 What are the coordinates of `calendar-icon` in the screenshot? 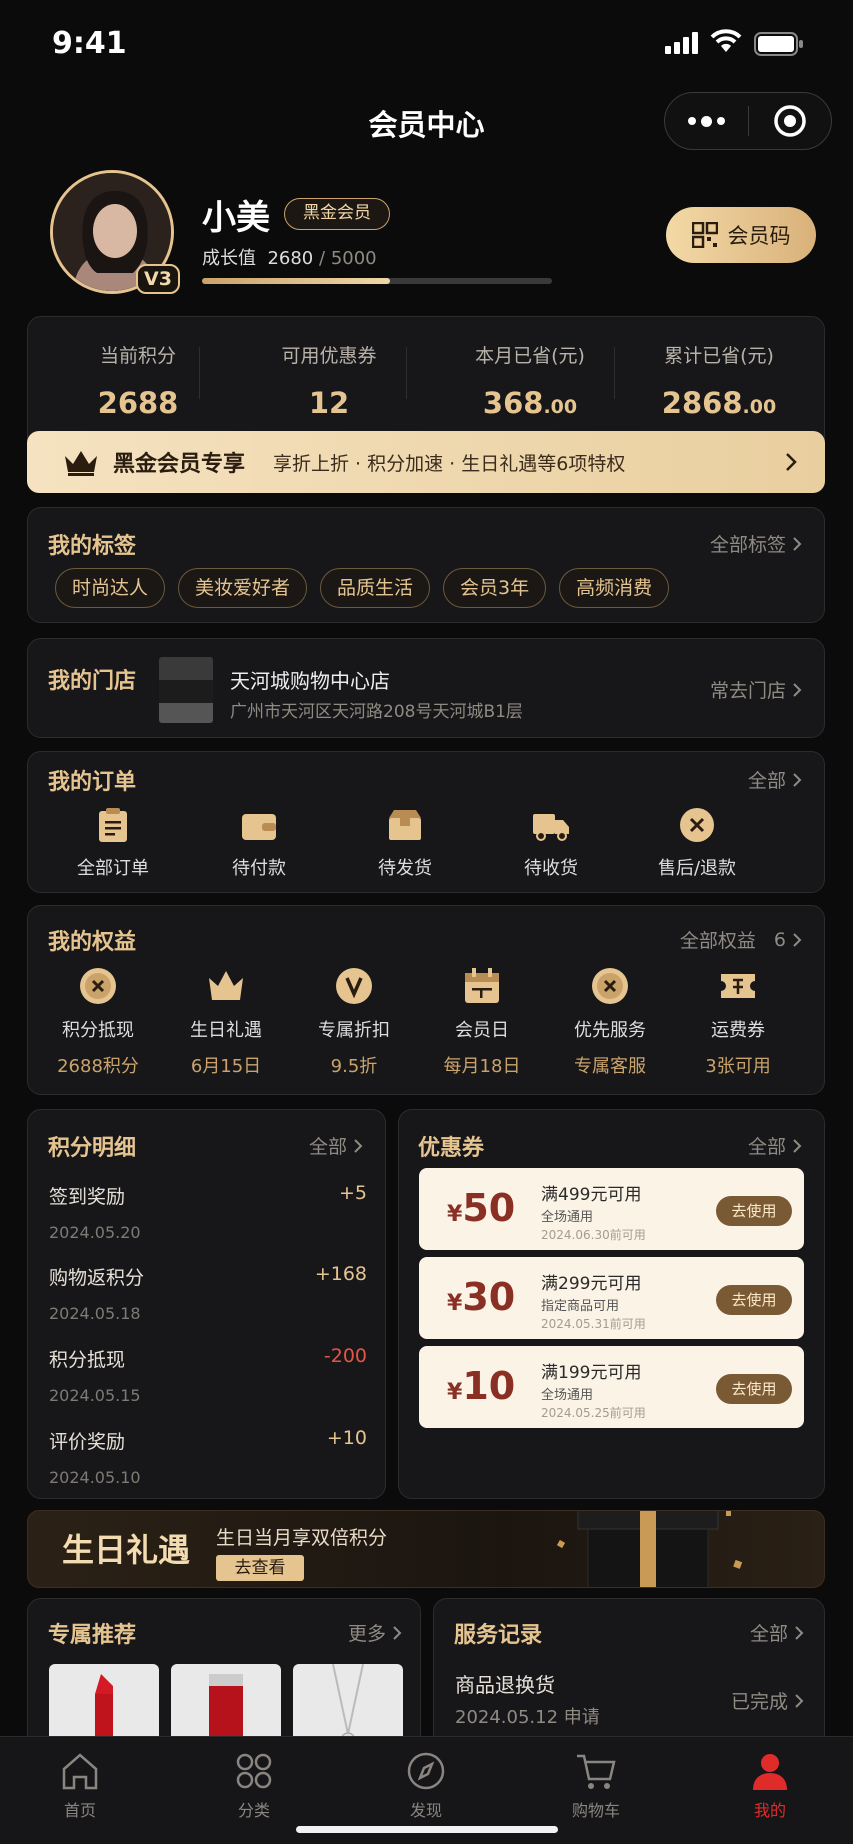 It's located at (482, 985).